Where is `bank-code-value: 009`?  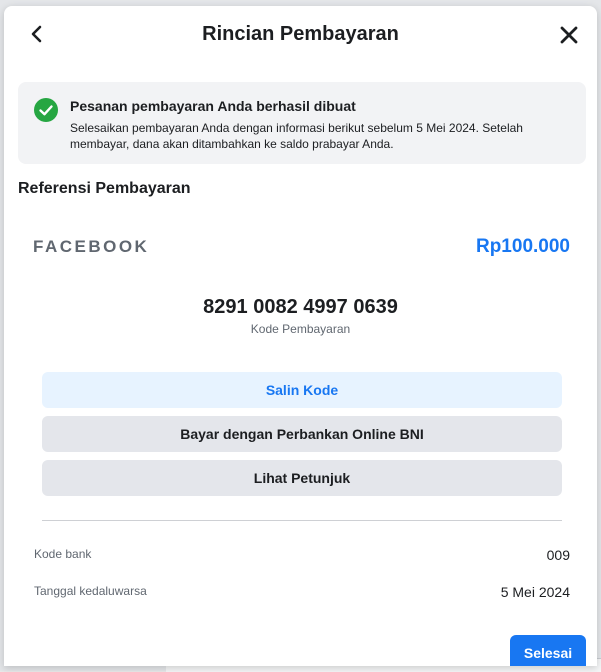
bank-code-value: 009 is located at coordinates (558, 555).